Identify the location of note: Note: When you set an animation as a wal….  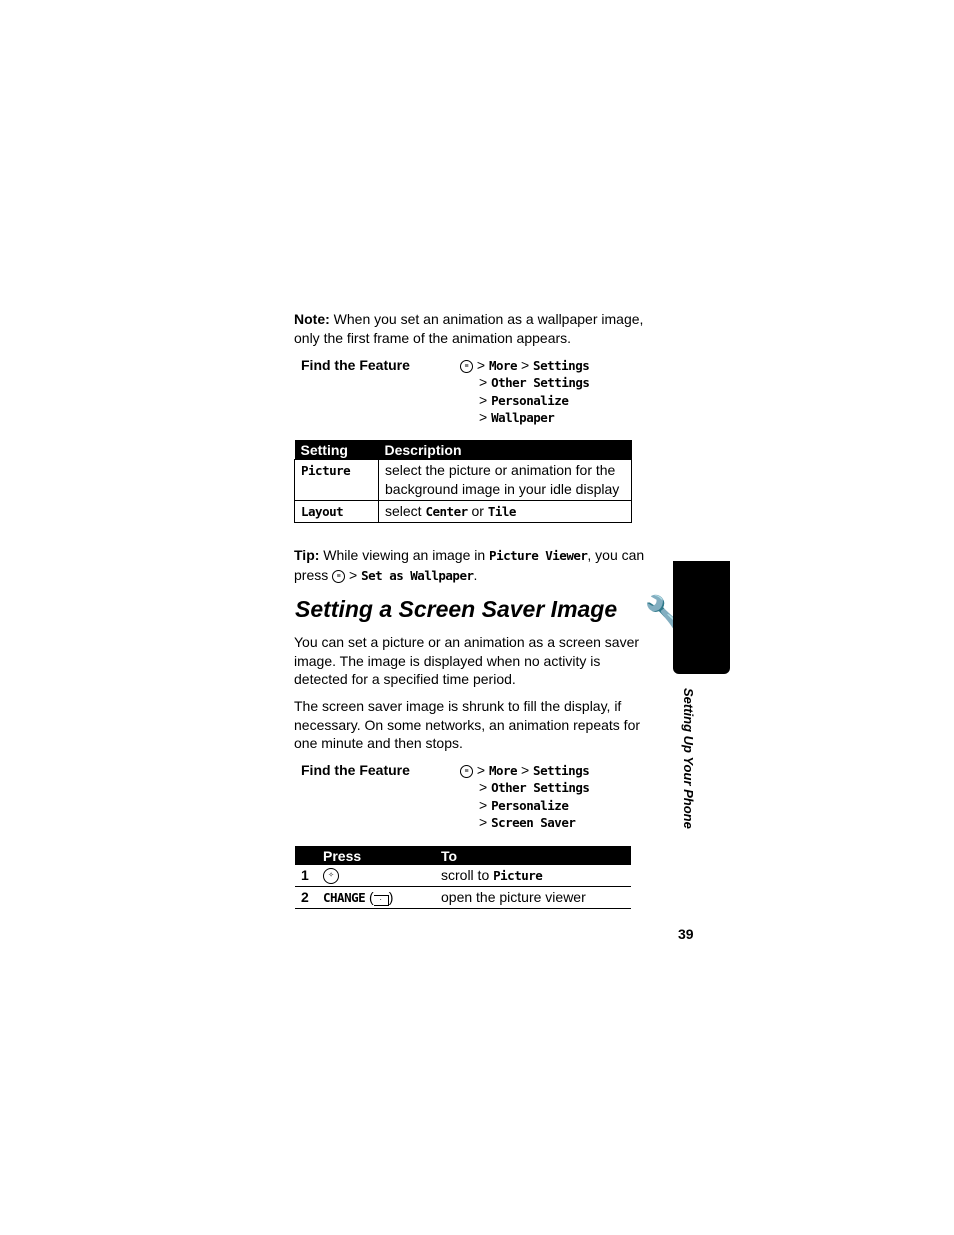
(474, 328).